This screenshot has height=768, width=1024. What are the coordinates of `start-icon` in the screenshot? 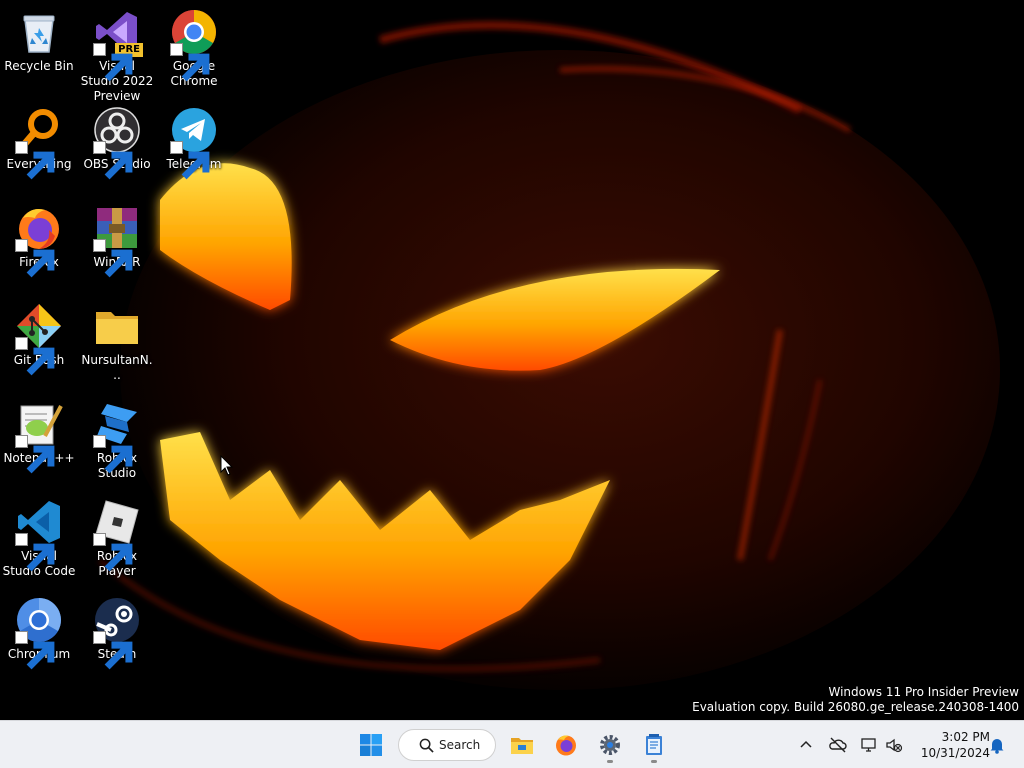 It's located at (371, 745).